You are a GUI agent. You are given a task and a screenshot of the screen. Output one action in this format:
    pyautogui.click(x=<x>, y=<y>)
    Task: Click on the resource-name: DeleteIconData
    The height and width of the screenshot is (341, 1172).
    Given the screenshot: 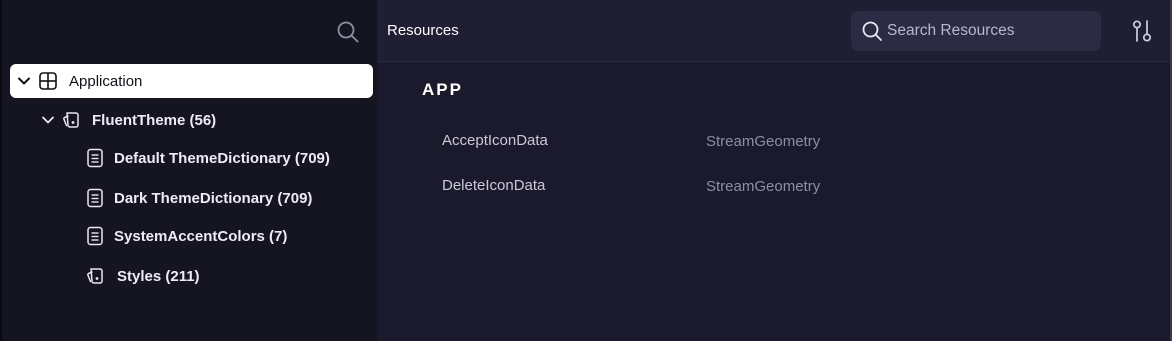 What is the action you would take?
    pyautogui.click(x=493, y=185)
    